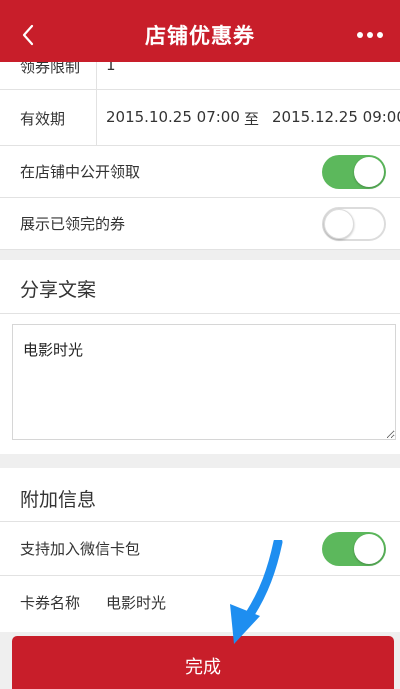 This screenshot has height=689, width=400. Describe the element at coordinates (200, 76) in the screenshot. I see `limit-row: 领券限制 1` at that location.